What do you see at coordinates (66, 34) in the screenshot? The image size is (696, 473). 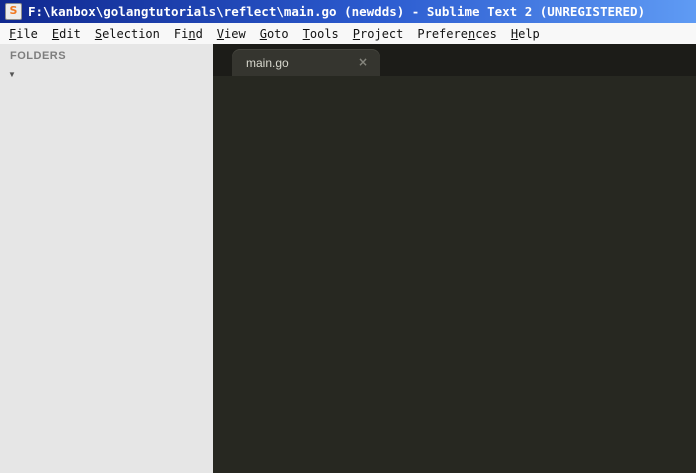 I see `menu-item-edit: Edit` at bounding box center [66, 34].